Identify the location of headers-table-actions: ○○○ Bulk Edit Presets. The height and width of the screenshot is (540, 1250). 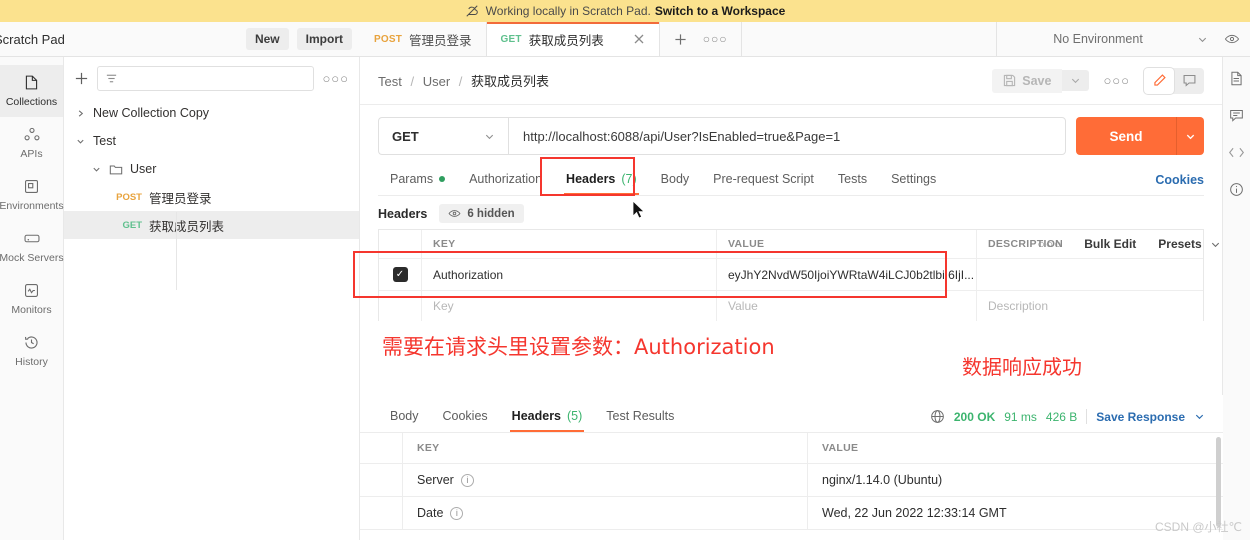
(1129, 244).